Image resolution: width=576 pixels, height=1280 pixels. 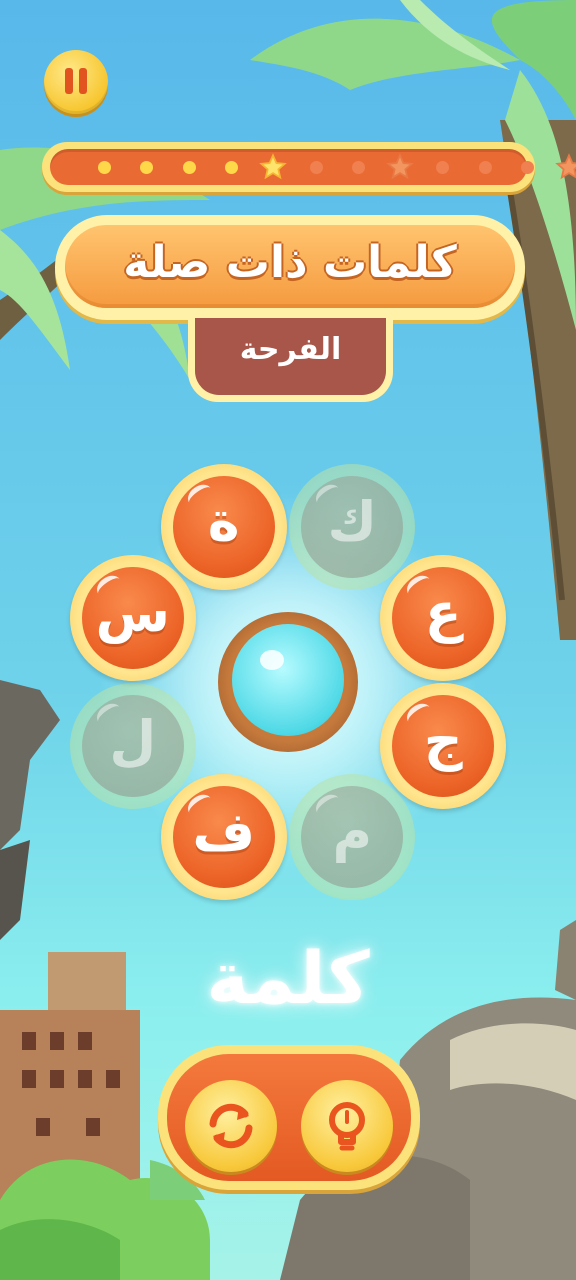 I want to click on letter-char: ف, so click(x=224, y=832).